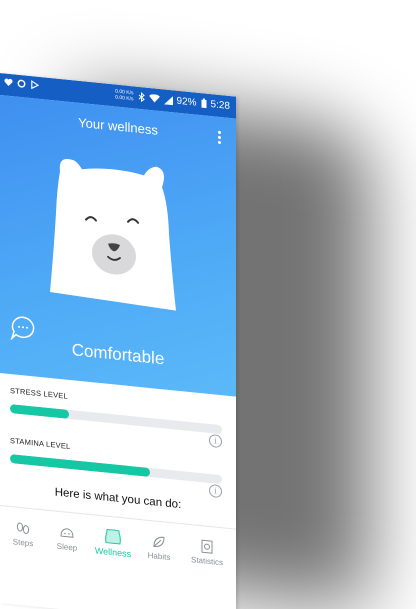 This screenshot has height=609, width=416. What do you see at coordinates (67, 547) in the screenshot?
I see `nav-label: Sleep` at bounding box center [67, 547].